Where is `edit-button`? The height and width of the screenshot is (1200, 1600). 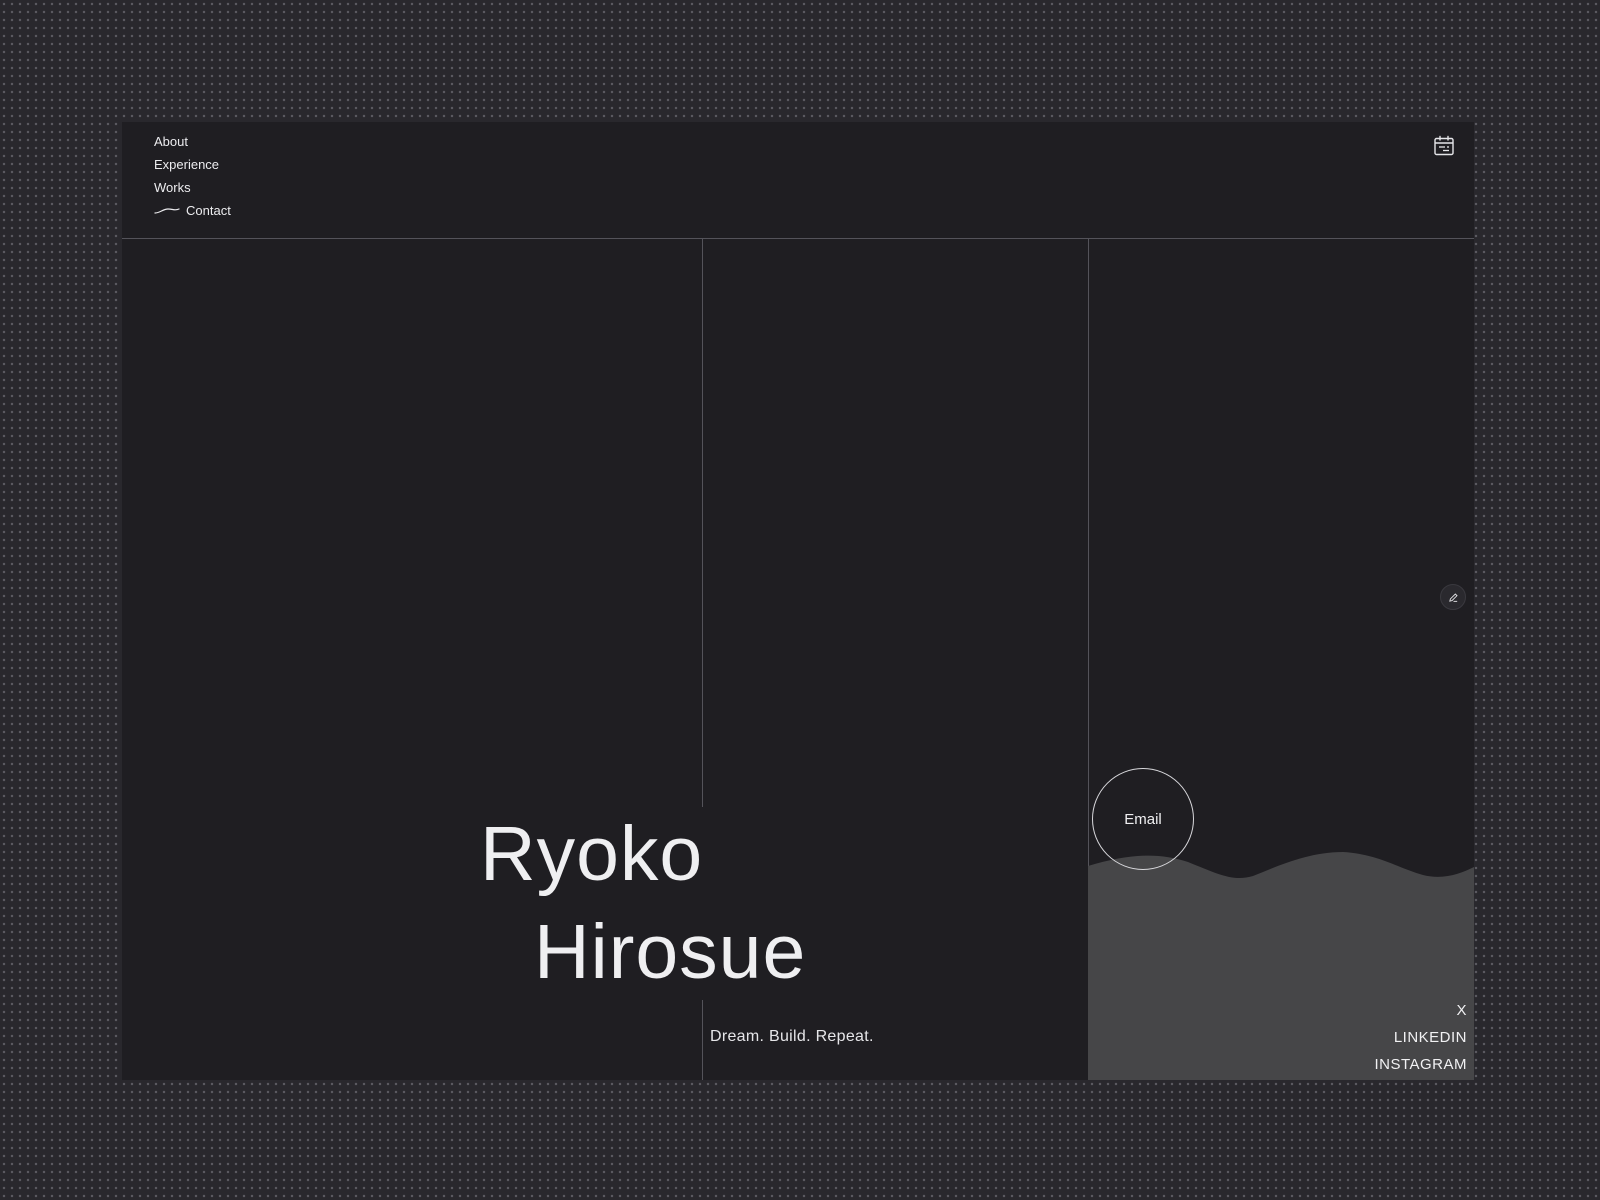
edit-button is located at coordinates (1453, 597).